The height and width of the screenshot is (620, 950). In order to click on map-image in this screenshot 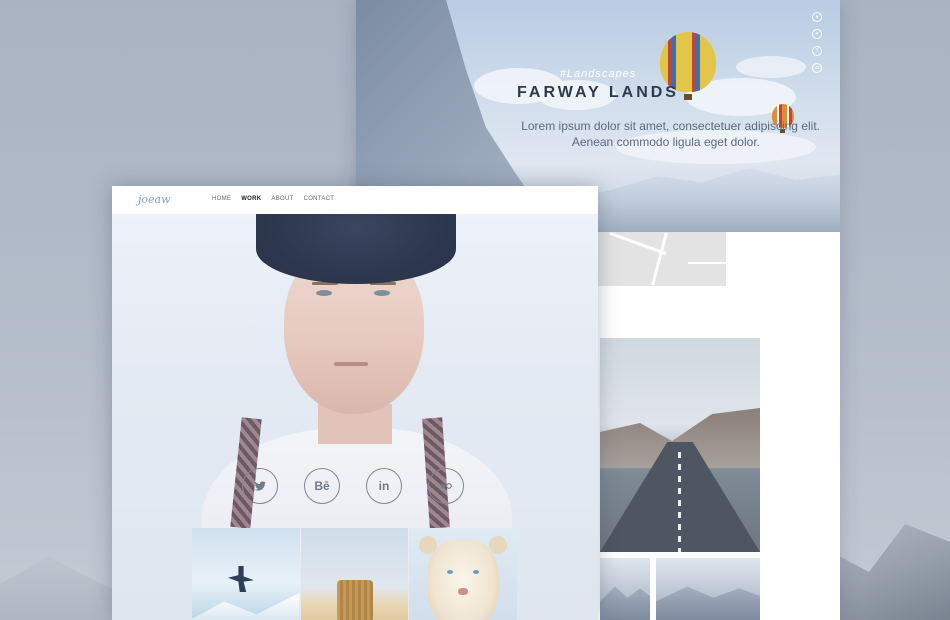, I will do `click(662, 259)`.